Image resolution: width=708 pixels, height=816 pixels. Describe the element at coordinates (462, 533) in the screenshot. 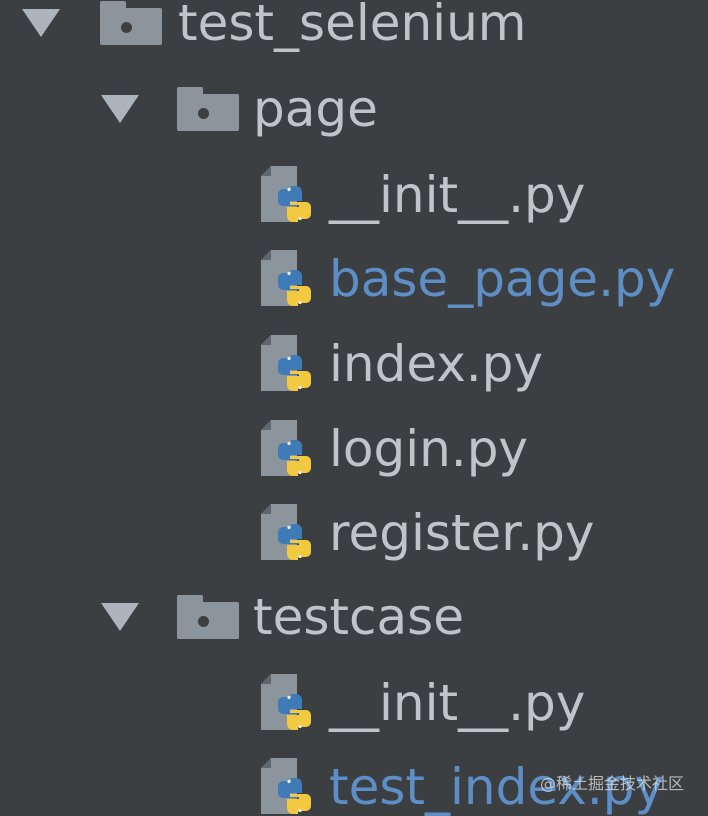

I see `file-label: register.py` at that location.